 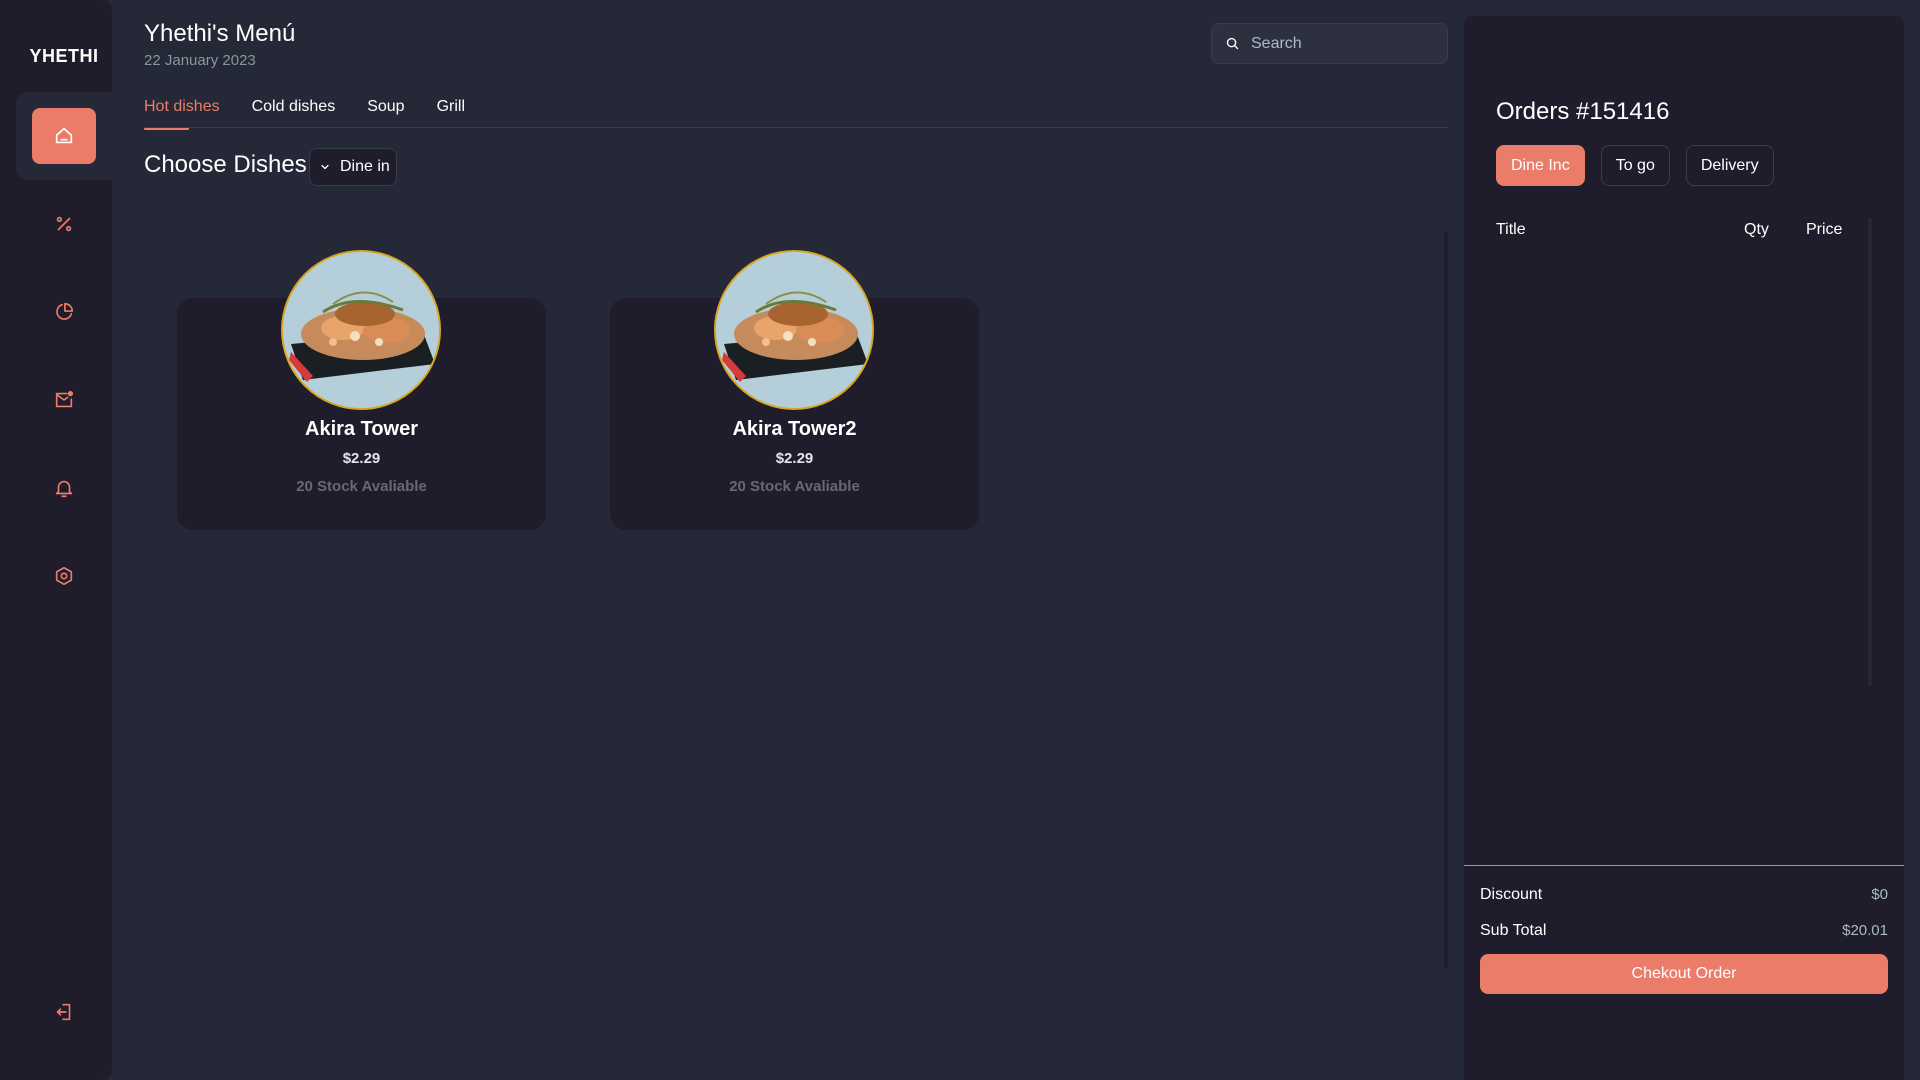 I want to click on search-icon, so click(x=1232, y=43).